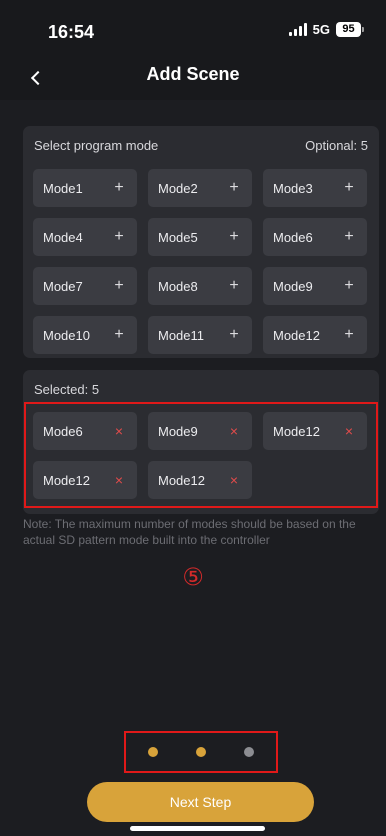 The image size is (386, 836). I want to click on mode-chip: Mode11 +, so click(200, 335).